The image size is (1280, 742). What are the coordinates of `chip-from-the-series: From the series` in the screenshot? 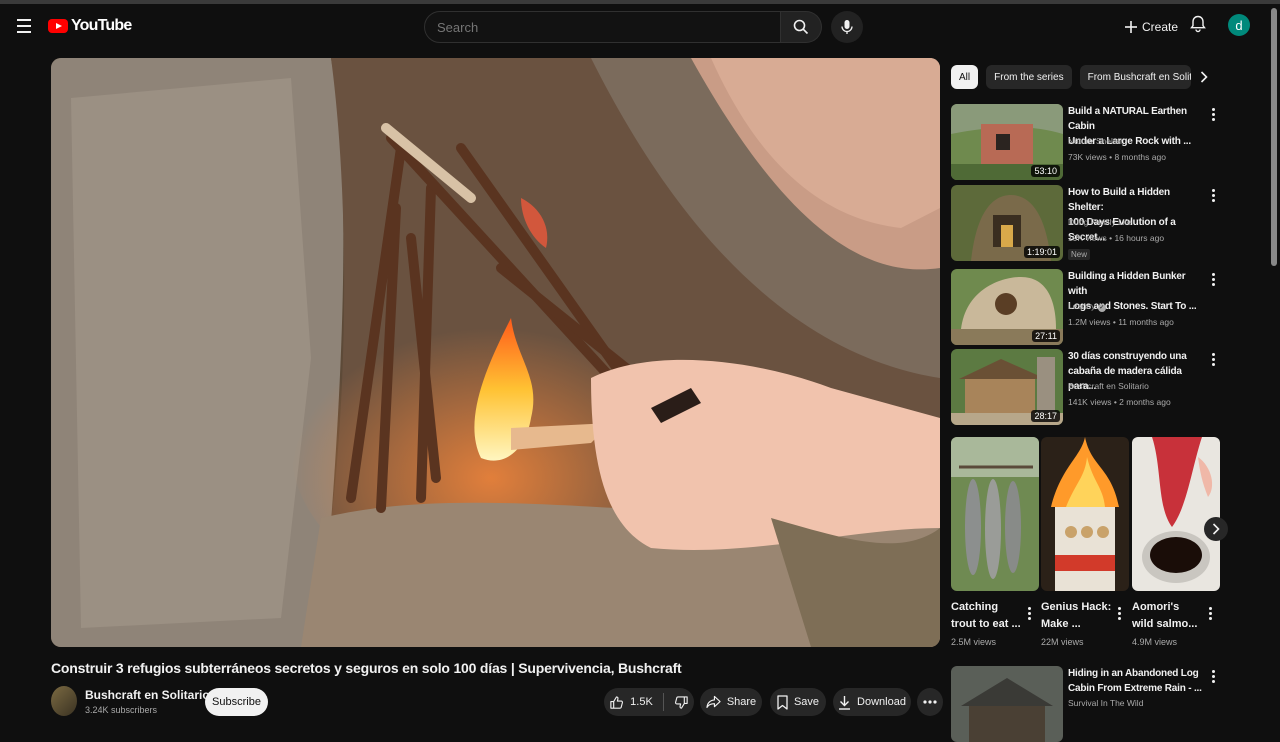 It's located at (1029, 77).